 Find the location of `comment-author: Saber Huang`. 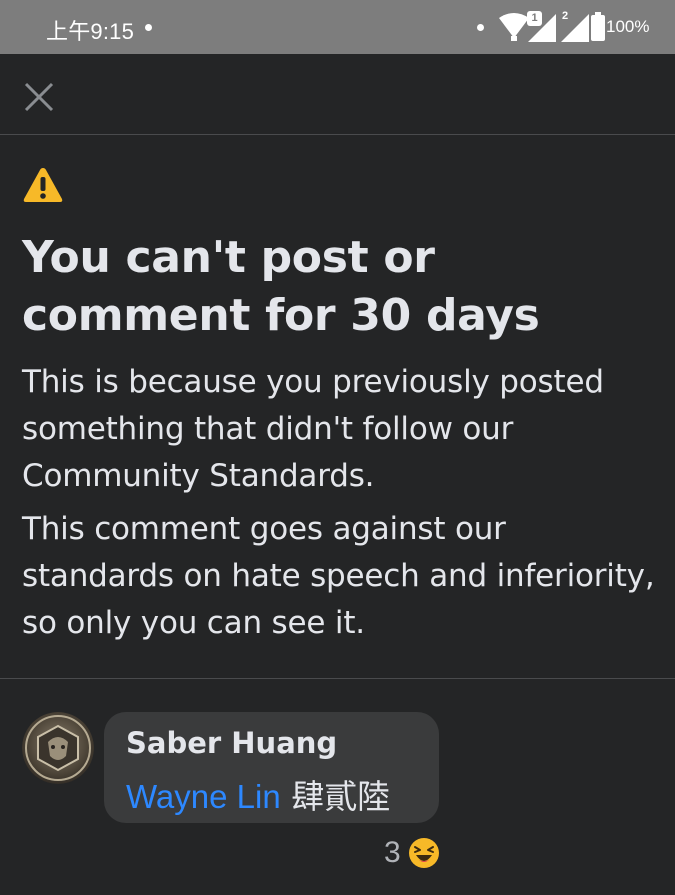

comment-author: Saber Huang is located at coordinates (231, 743).